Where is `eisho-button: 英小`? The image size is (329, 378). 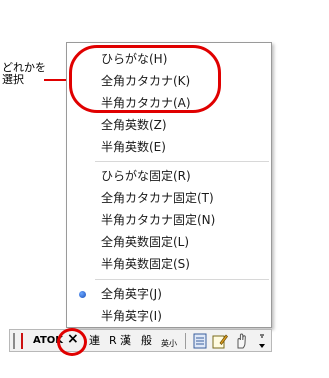
eisho-button: 英小 is located at coordinates (169, 344).